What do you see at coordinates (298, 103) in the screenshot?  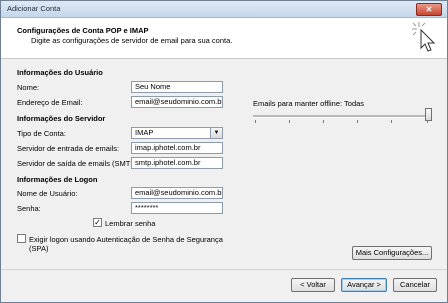 I see `offline-label-text: Emails para manter offline:` at bounding box center [298, 103].